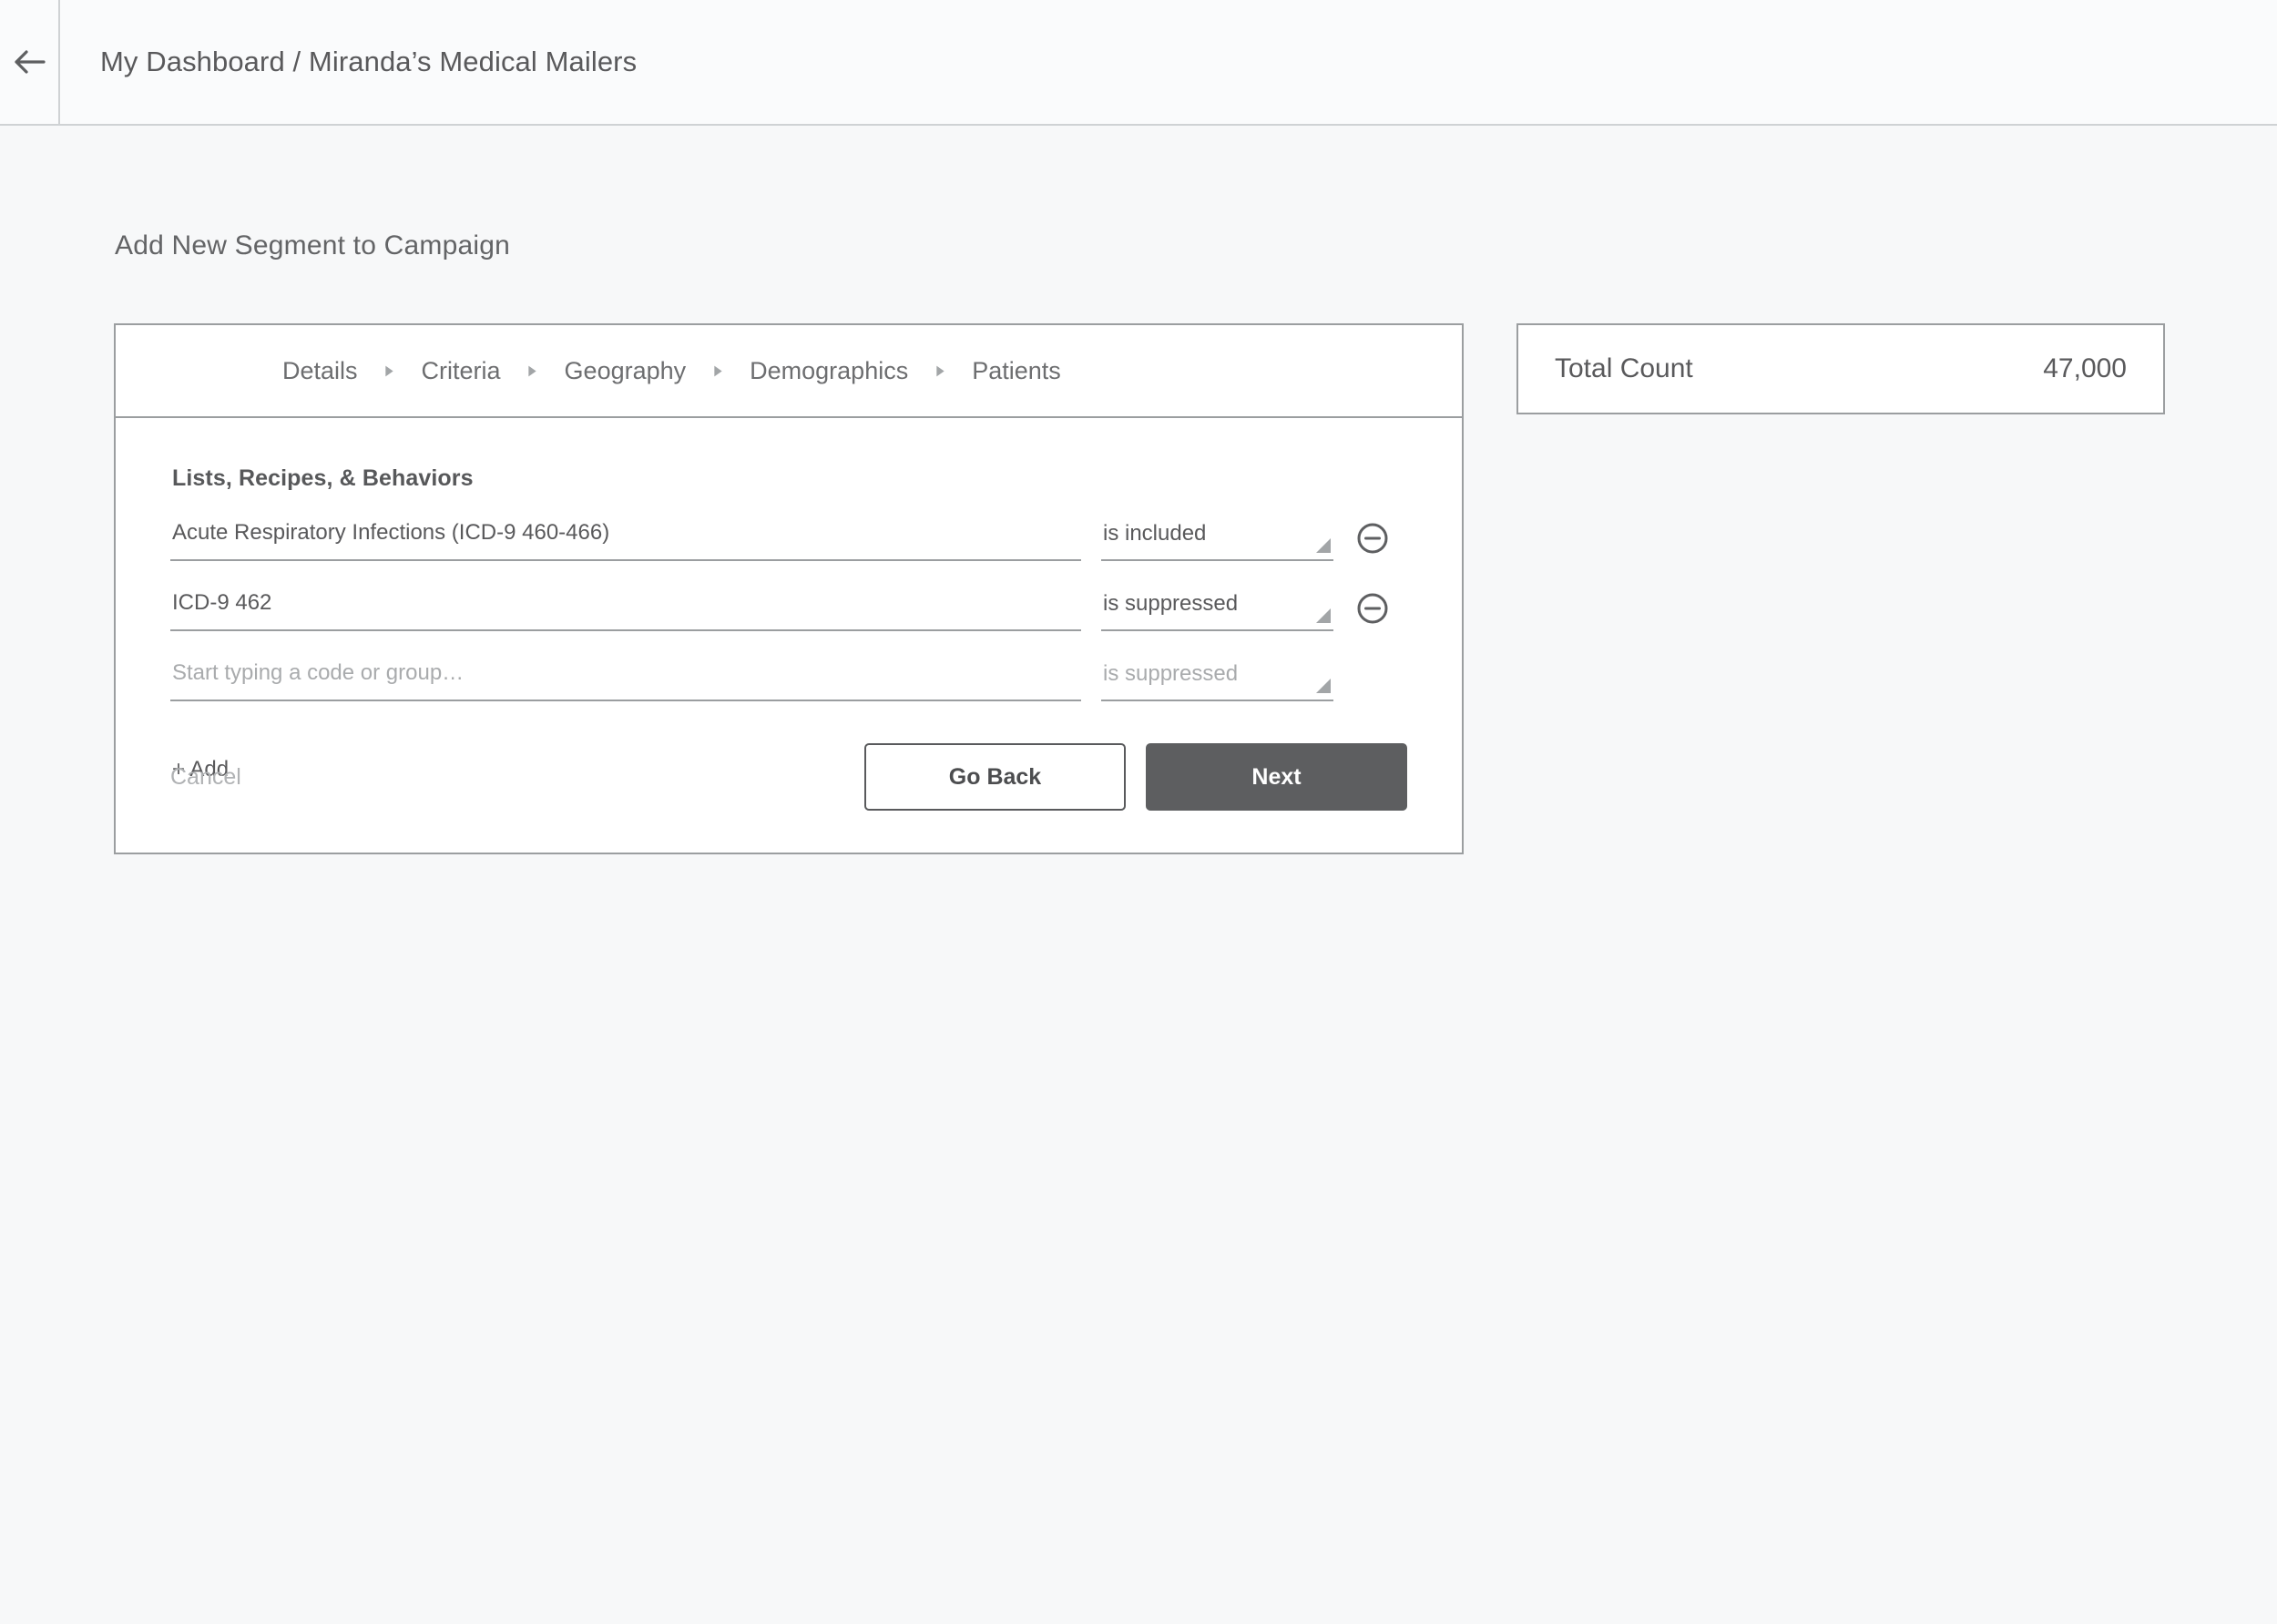 This screenshot has height=1624, width=2277. I want to click on back-button, so click(30, 62).